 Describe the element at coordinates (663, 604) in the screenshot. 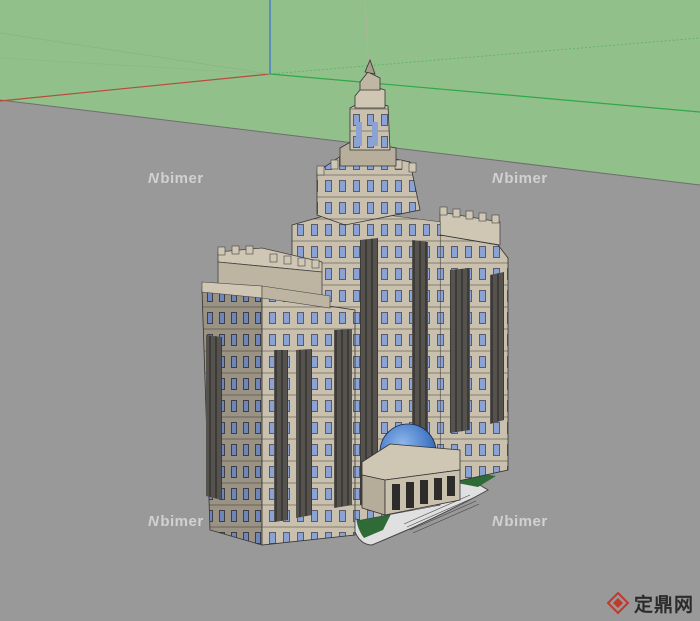

I see `brand-text: 定鼎网` at that location.